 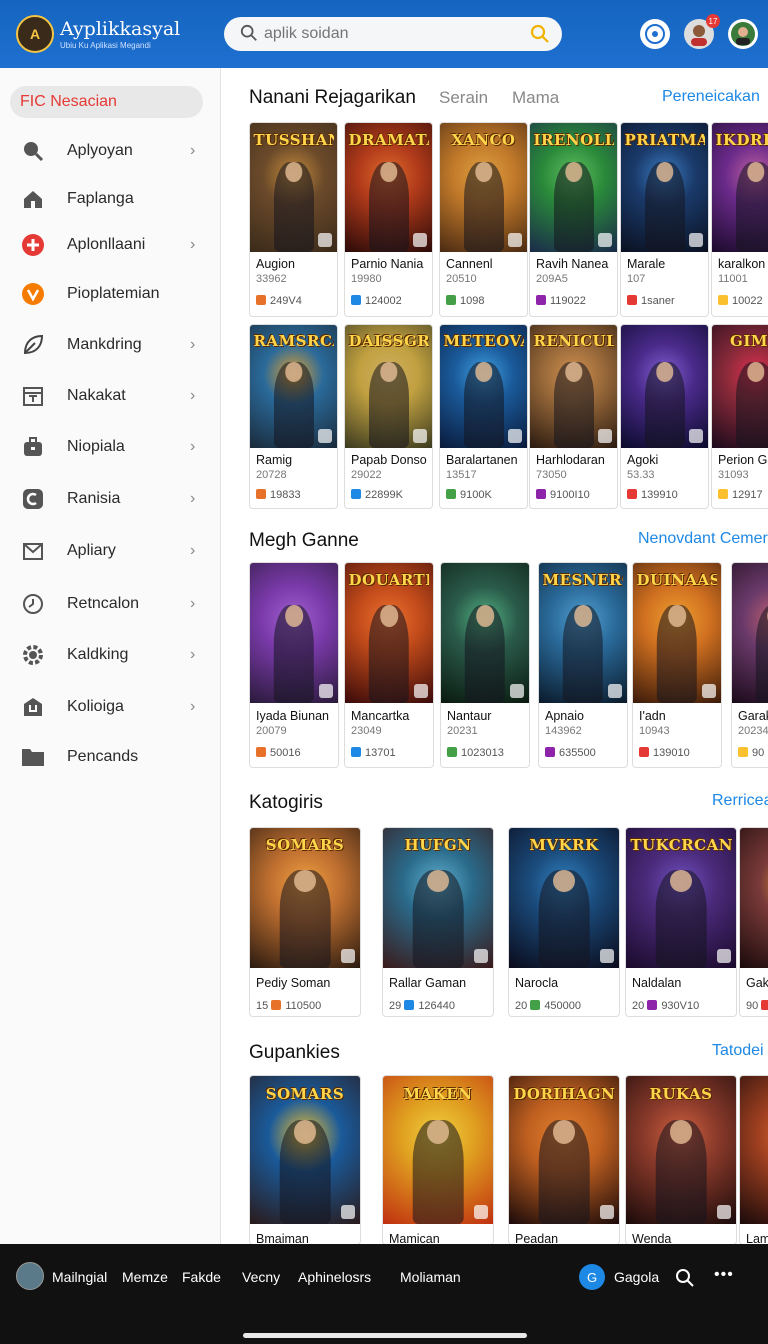 What do you see at coordinates (110, 151) in the screenshot?
I see `sidebar-item-1: Aplyoyan ›` at bounding box center [110, 151].